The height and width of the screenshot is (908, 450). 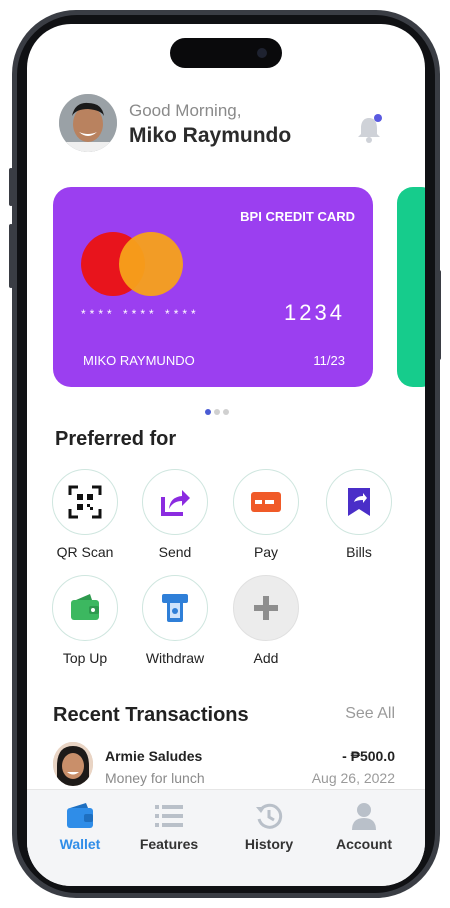 I want to click on wallet-icon, so click(x=80, y=816).